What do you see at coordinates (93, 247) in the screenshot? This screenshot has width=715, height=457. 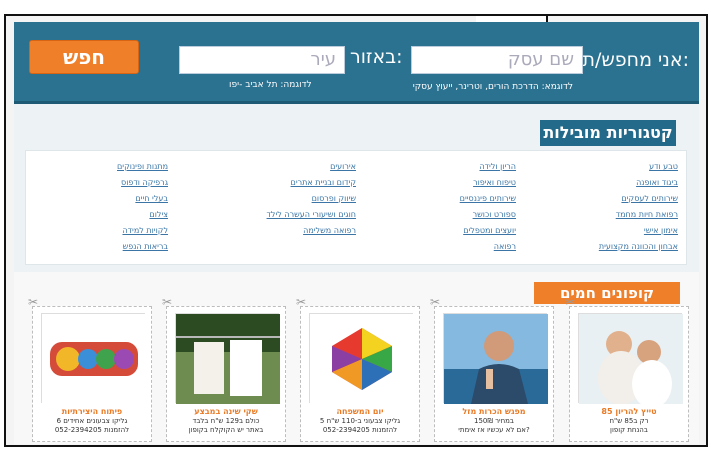 I see `category-link: בריאות הנפש` at bounding box center [93, 247].